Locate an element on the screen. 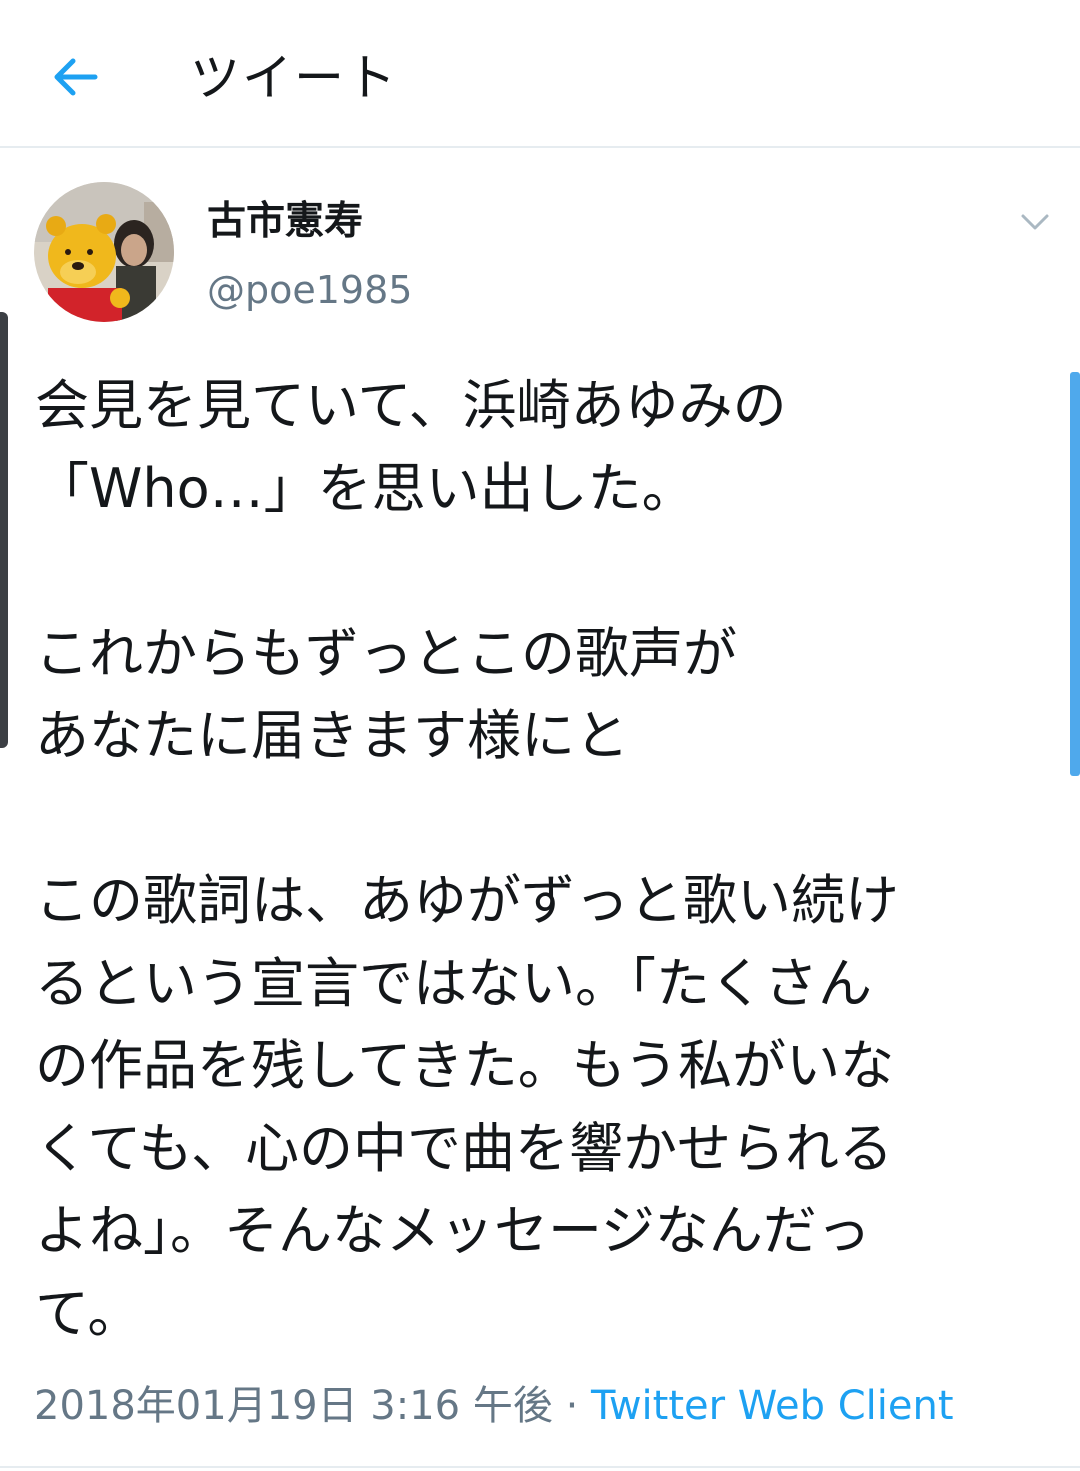 Image resolution: width=1080 pixels, height=1471 pixels. back-button is located at coordinates (75, 77).